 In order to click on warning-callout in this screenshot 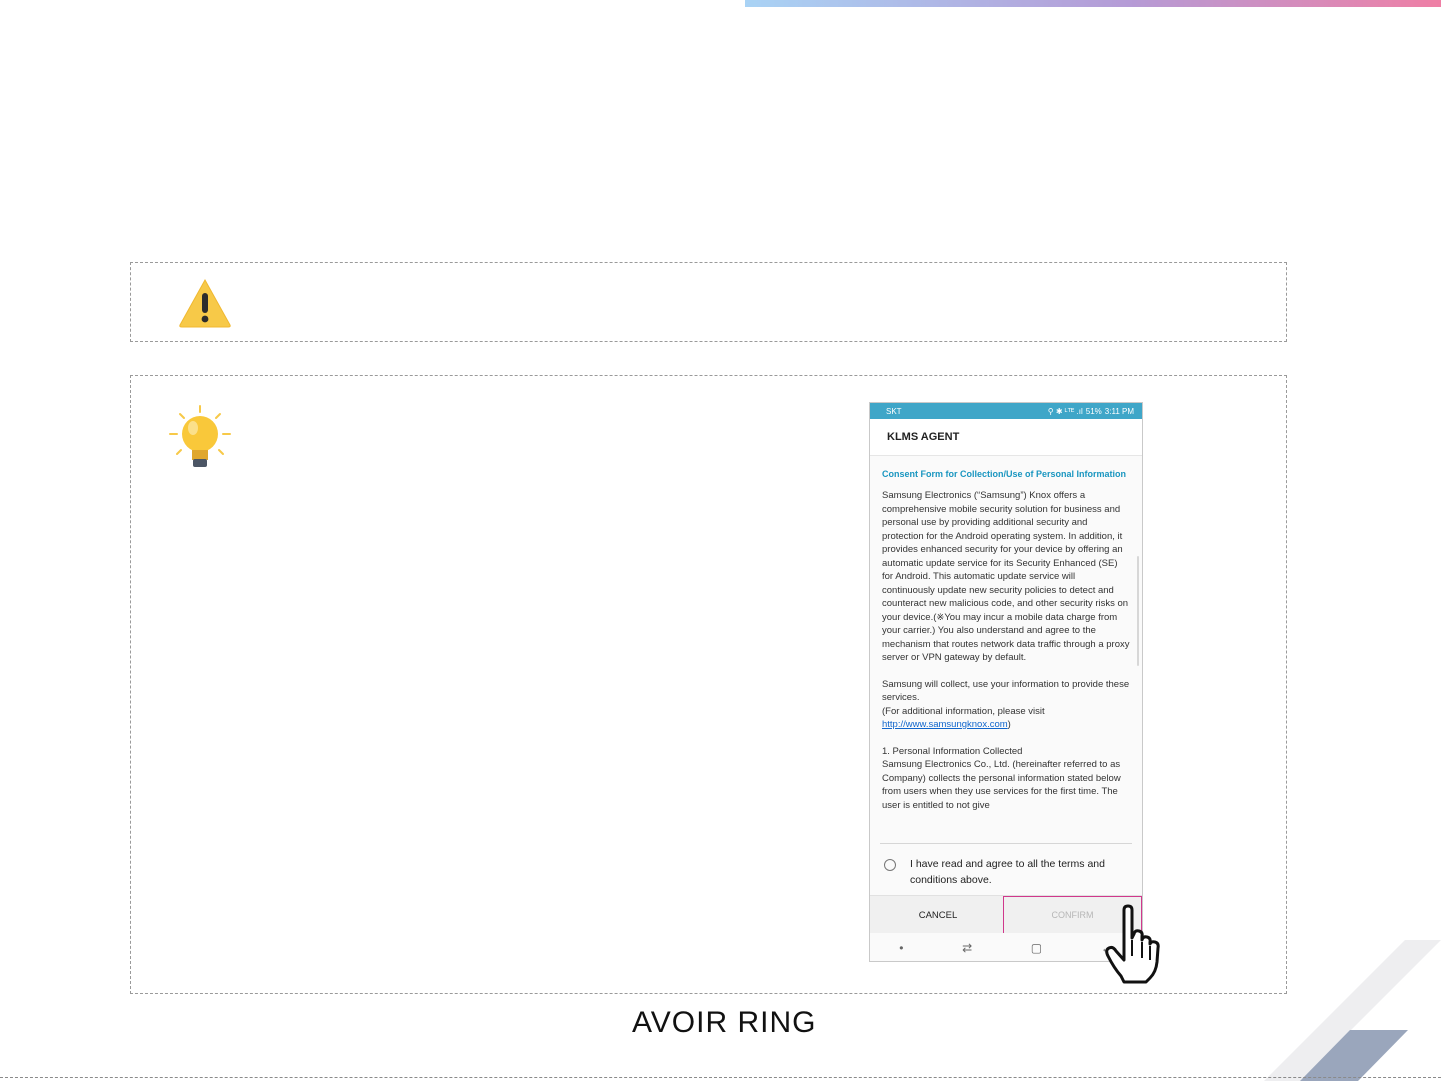, I will do `click(708, 302)`.